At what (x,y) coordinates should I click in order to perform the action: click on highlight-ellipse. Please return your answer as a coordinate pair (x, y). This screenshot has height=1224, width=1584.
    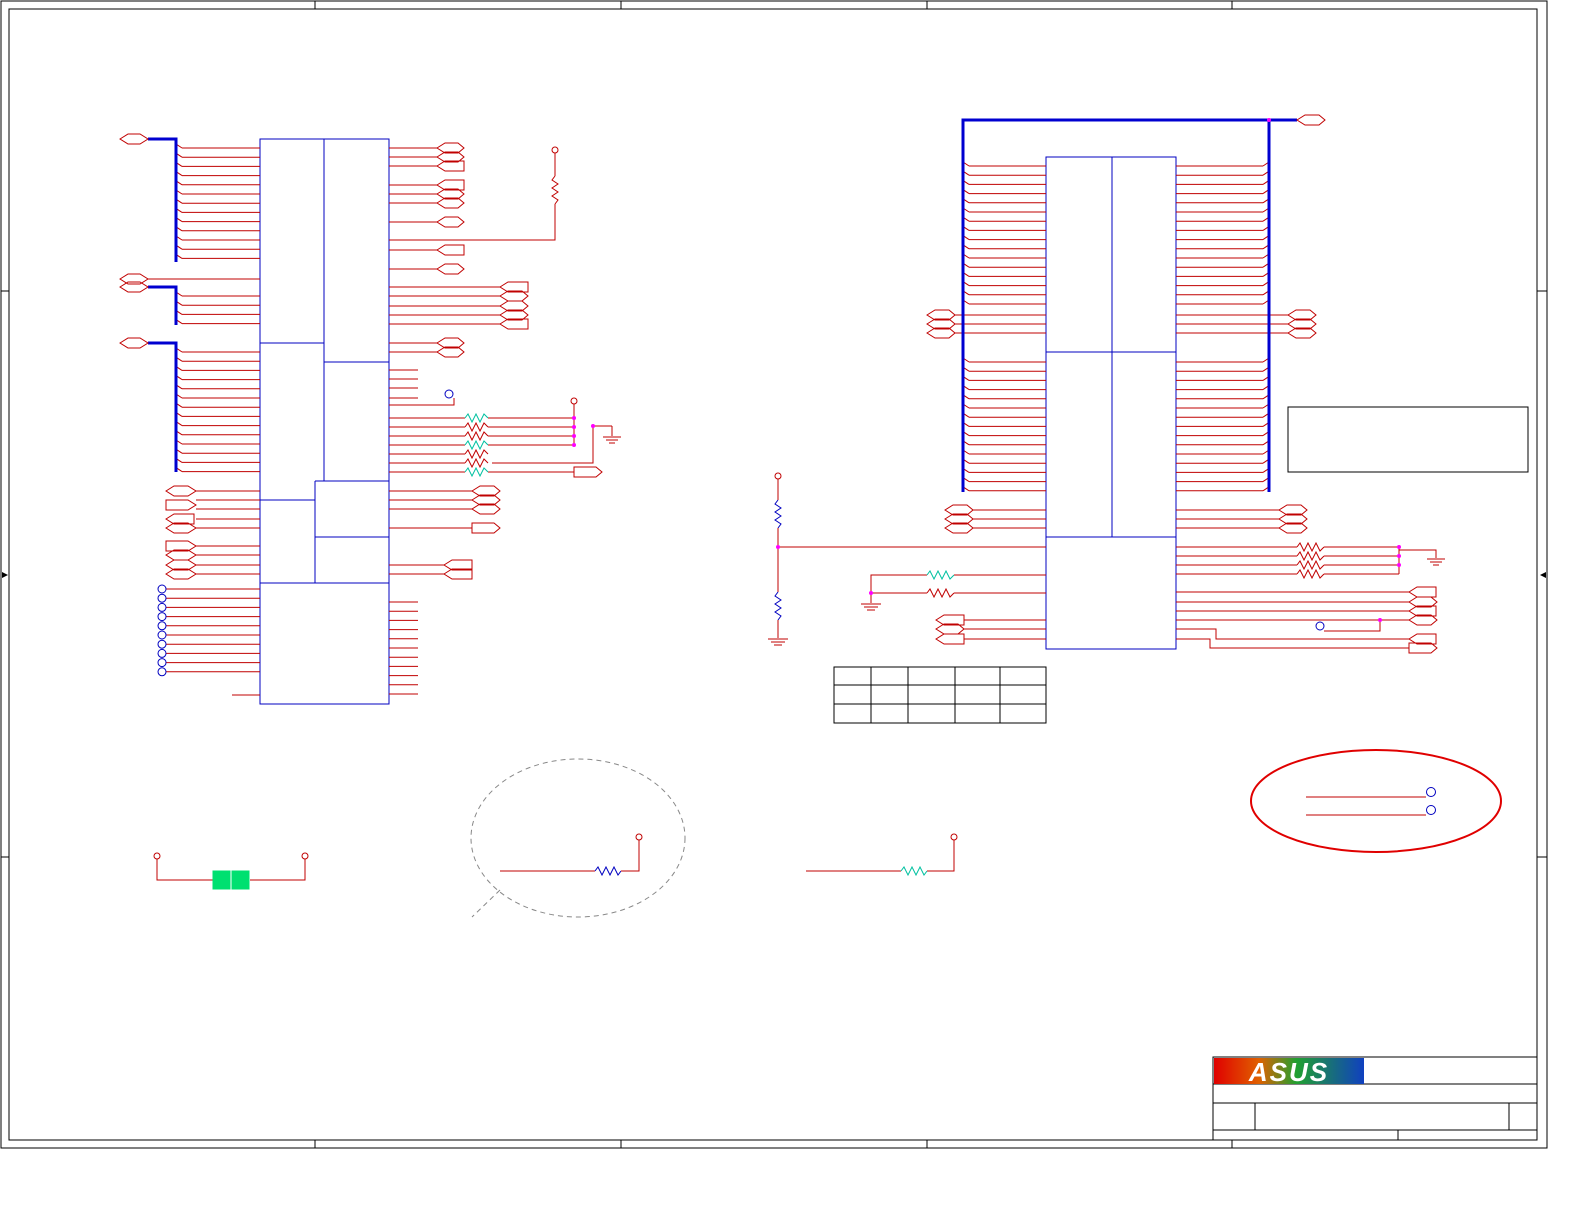
    Looking at the image, I should click on (1376, 801).